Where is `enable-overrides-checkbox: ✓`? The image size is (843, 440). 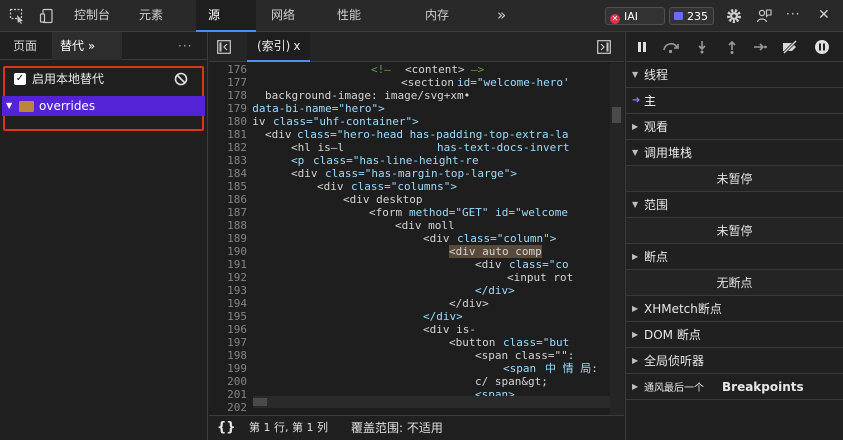
enable-overrides-checkbox: ✓ is located at coordinates (20, 79).